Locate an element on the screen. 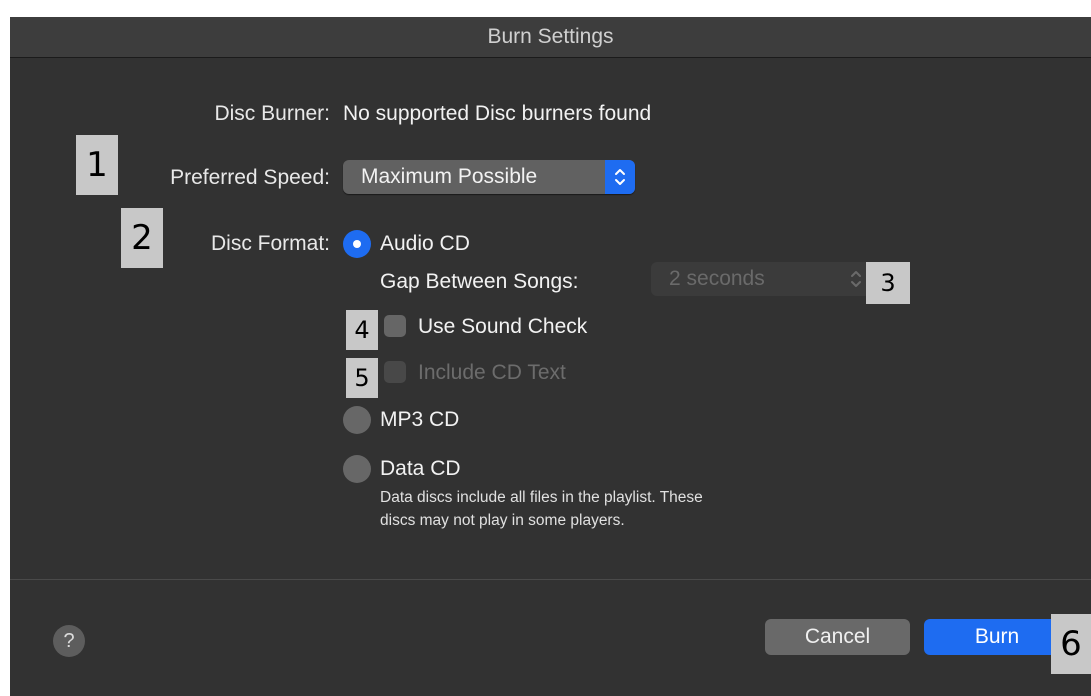 The height and width of the screenshot is (696, 1091). disc-burner-label: Disc Burner: is located at coordinates (272, 113).